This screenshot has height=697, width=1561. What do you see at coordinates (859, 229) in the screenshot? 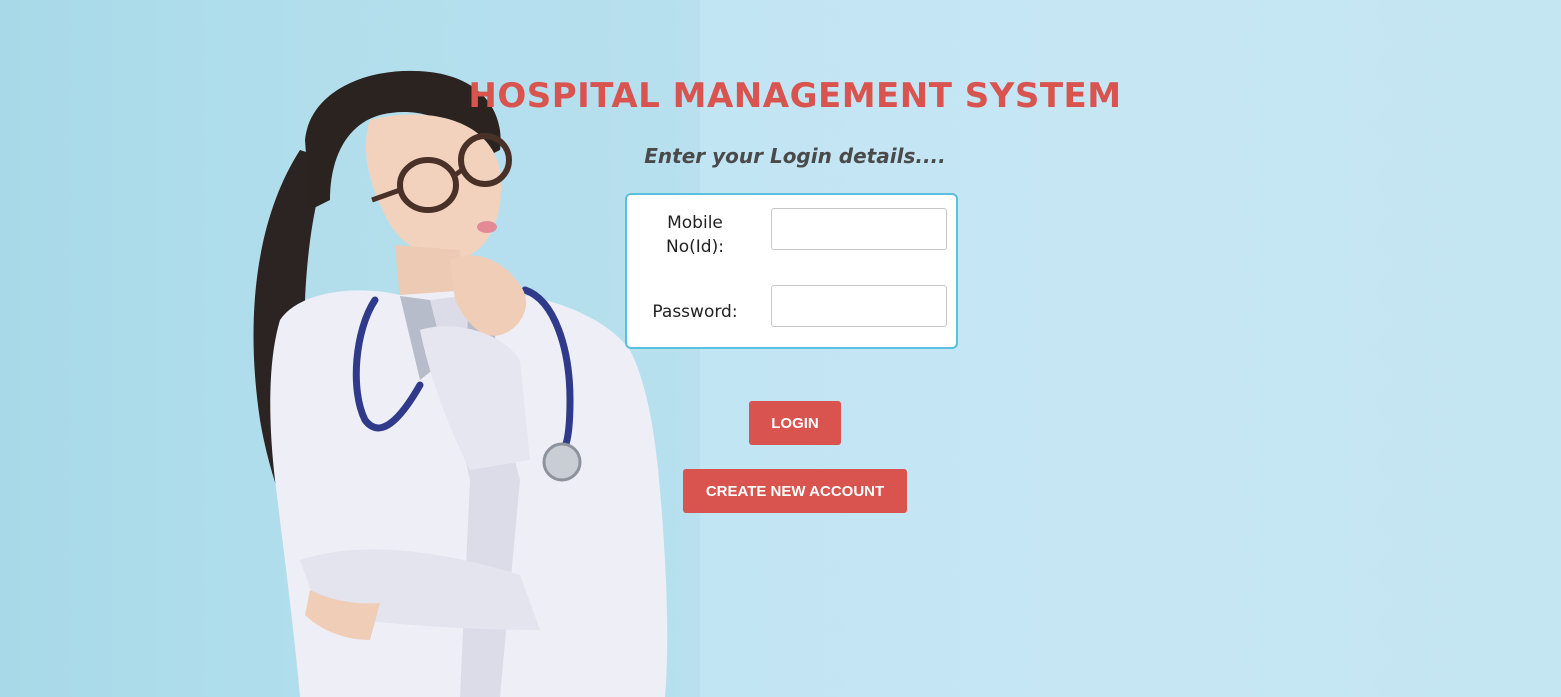
I see `mobile-id-input` at bounding box center [859, 229].